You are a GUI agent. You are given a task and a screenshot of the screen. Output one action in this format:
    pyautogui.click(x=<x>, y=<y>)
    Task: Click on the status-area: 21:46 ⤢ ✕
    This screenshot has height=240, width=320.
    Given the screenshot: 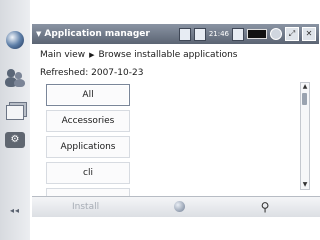 What is the action you would take?
    pyautogui.click(x=248, y=34)
    